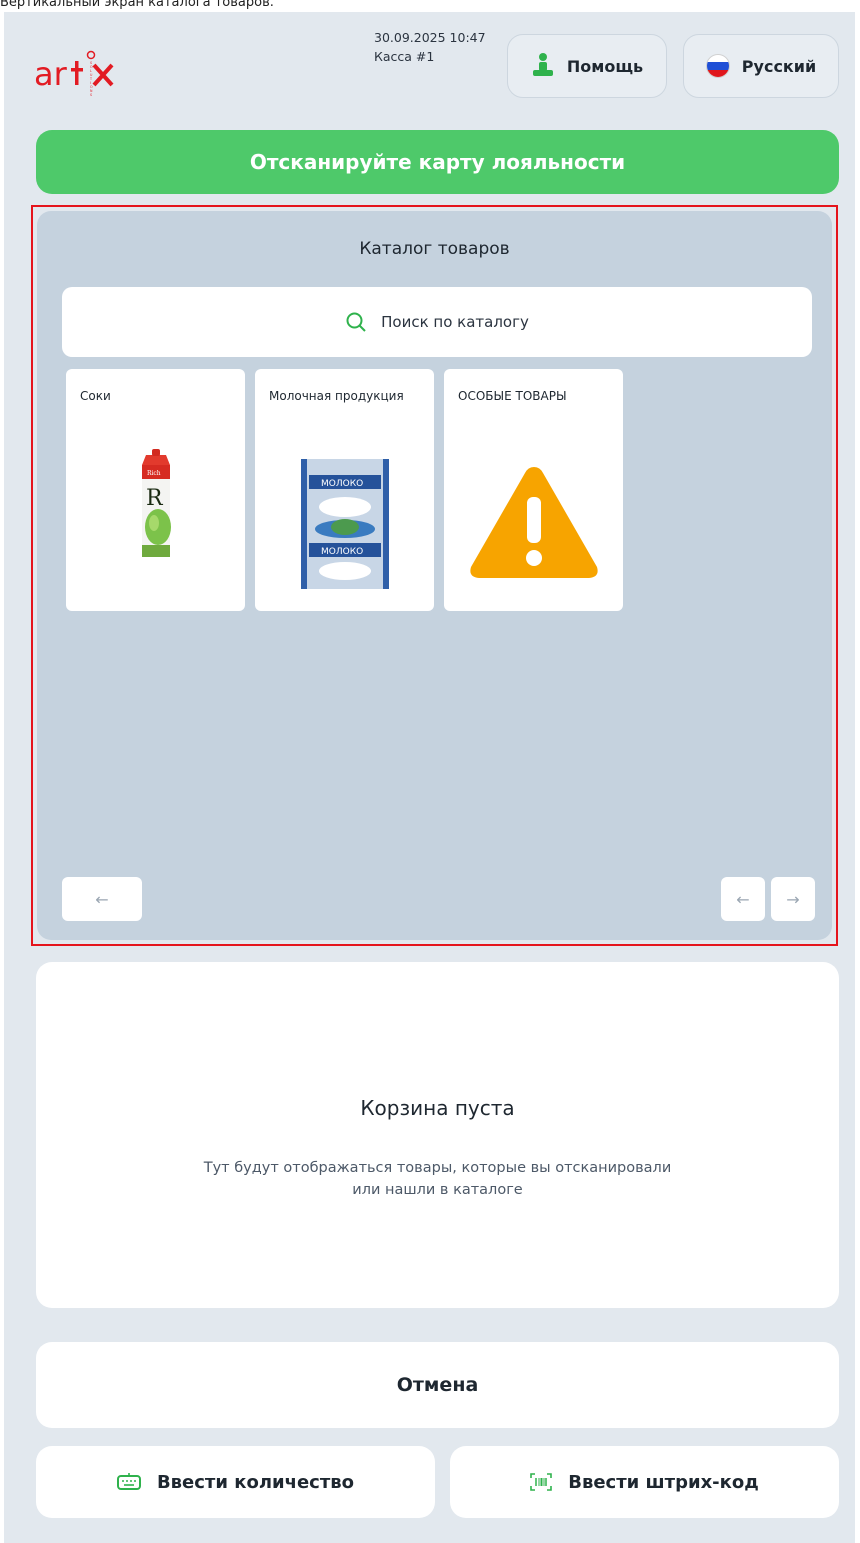 The width and height of the screenshot is (860, 1543). Describe the element at coordinates (74, 73) in the screenshot. I see `artix-logo: ar SOL UTI ONS` at that location.